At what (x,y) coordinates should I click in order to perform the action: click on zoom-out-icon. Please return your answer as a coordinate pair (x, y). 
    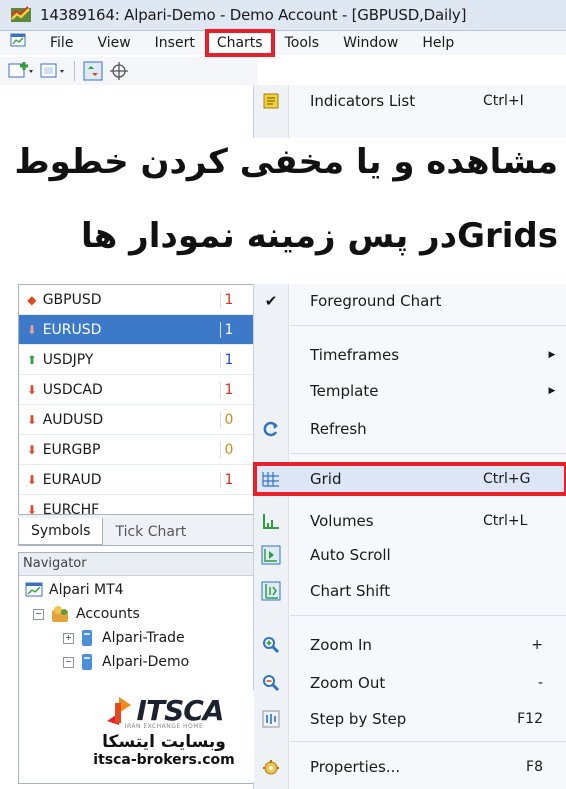
    Looking at the image, I should click on (271, 683).